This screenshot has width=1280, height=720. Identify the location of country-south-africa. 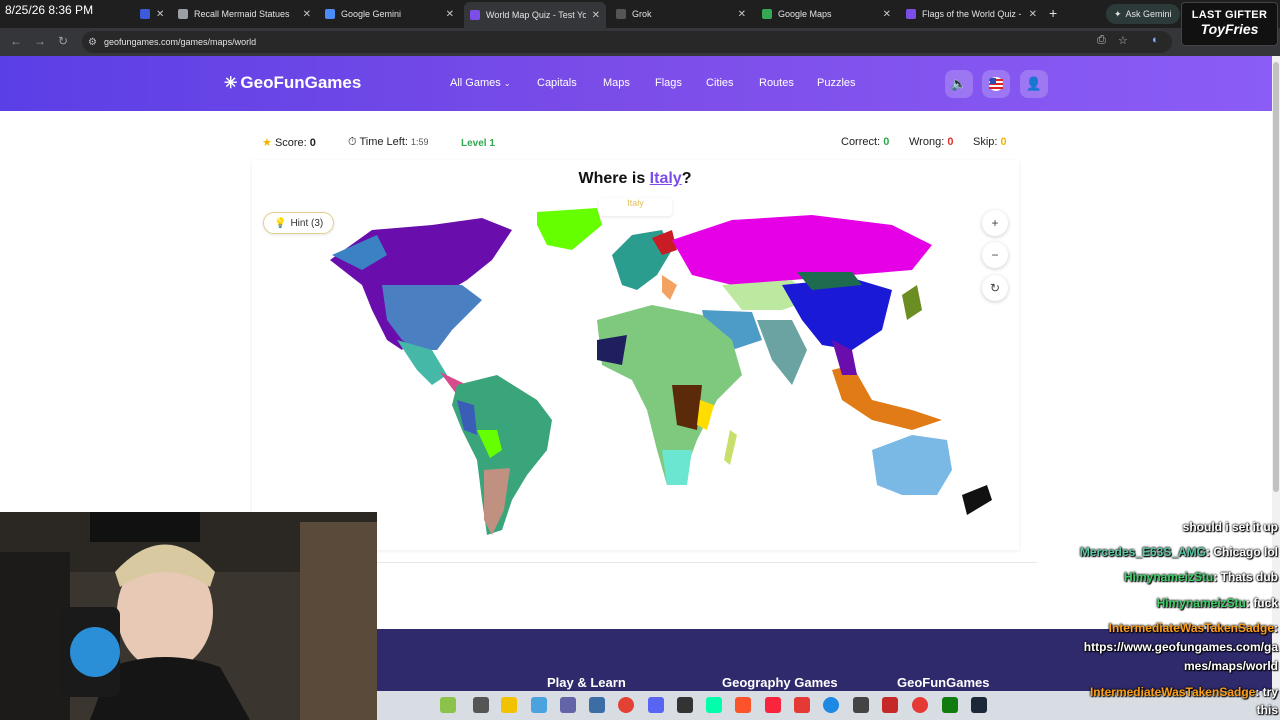
(677, 467).